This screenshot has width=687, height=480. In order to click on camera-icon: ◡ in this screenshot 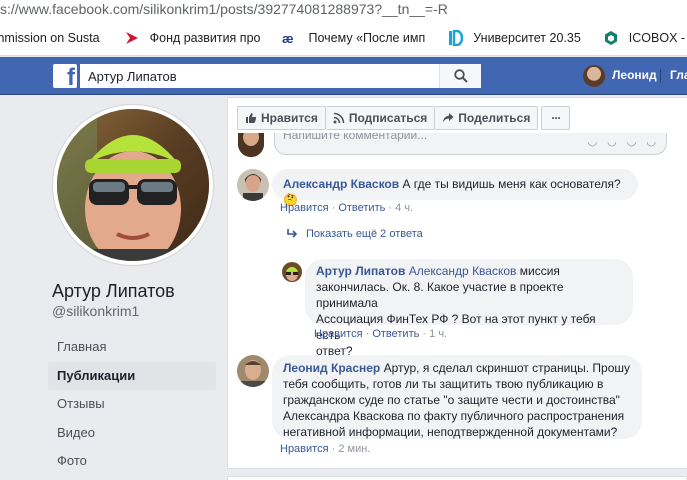, I will do `click(612, 142)`.